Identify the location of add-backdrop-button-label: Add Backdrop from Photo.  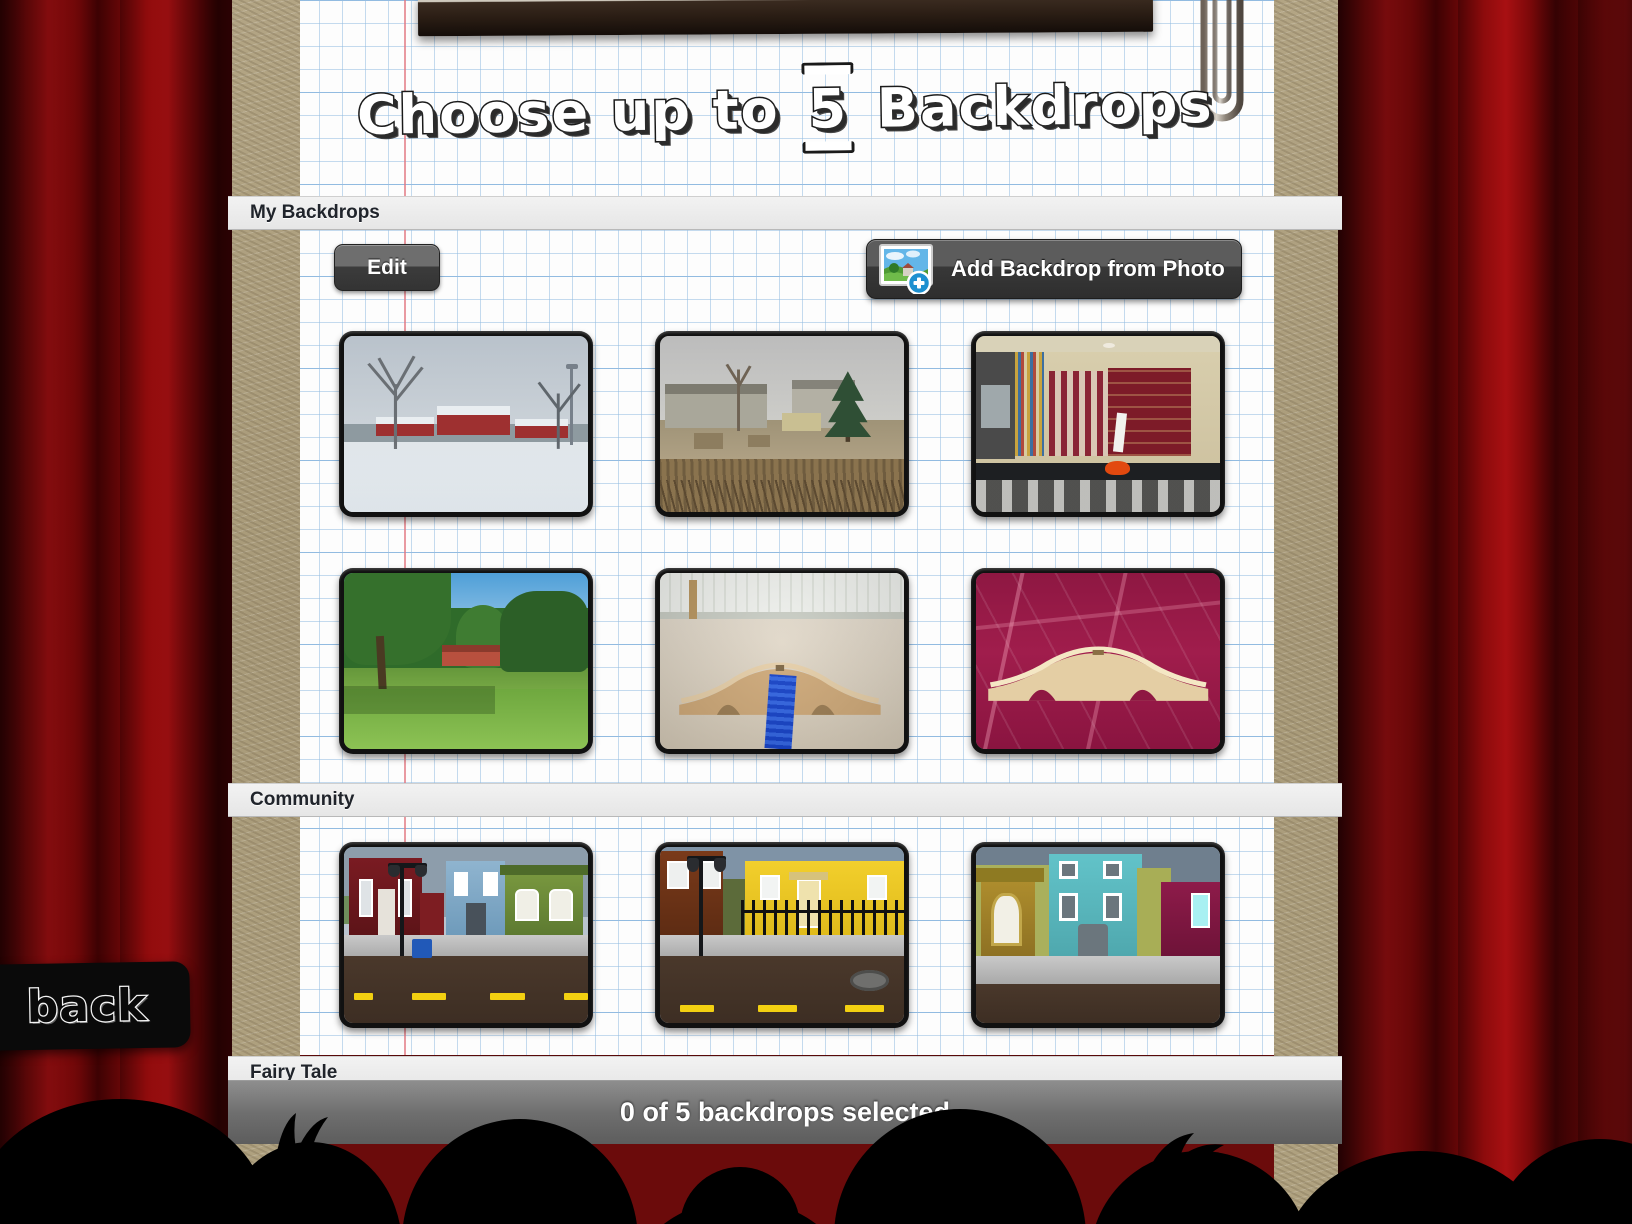
(1088, 268).